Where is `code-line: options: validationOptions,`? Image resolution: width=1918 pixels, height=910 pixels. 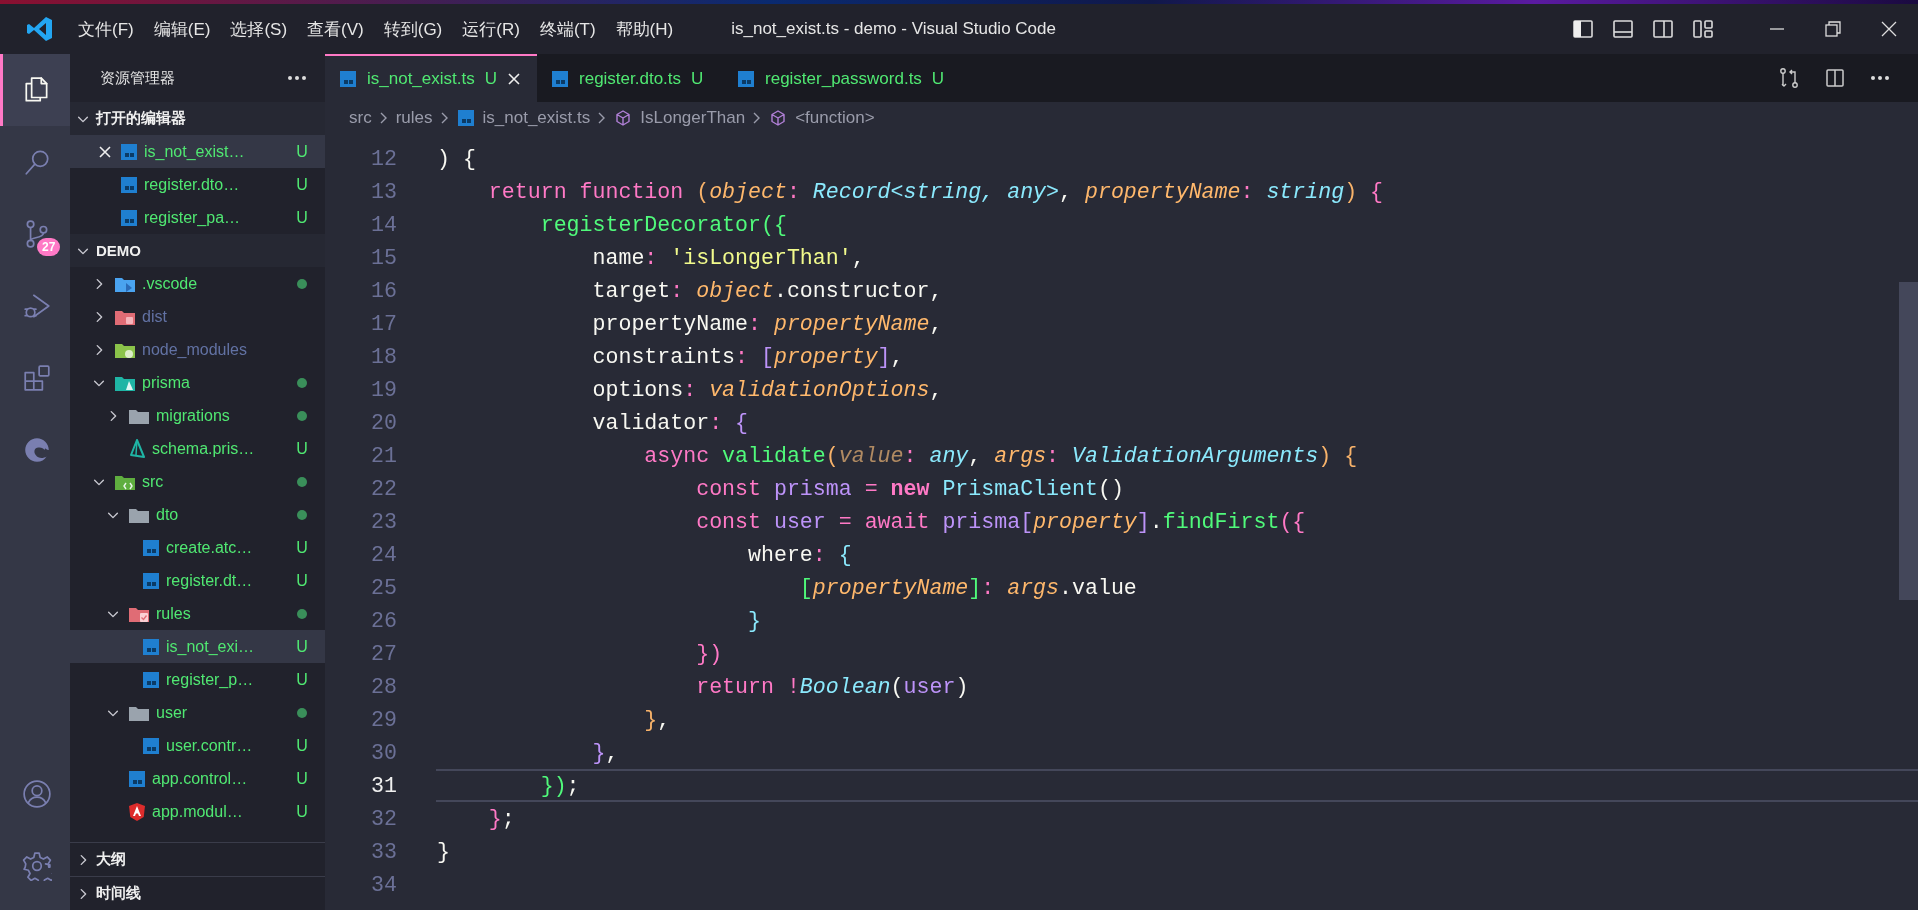 code-line: options: validationOptions, is located at coordinates (767, 389).